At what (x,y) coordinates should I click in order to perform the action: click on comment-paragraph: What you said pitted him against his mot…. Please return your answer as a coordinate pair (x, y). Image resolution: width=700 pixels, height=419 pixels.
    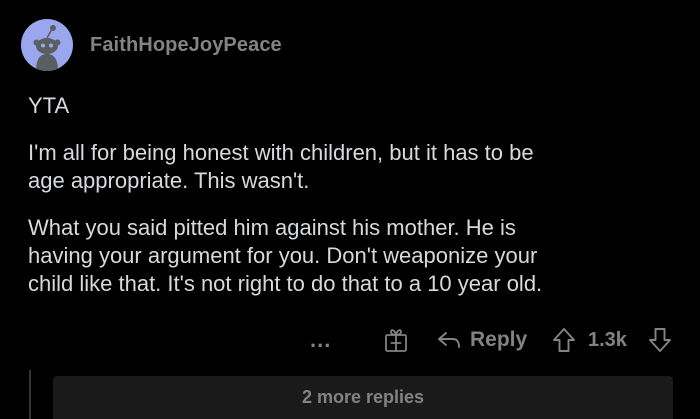
    Looking at the image, I should click on (285, 255).